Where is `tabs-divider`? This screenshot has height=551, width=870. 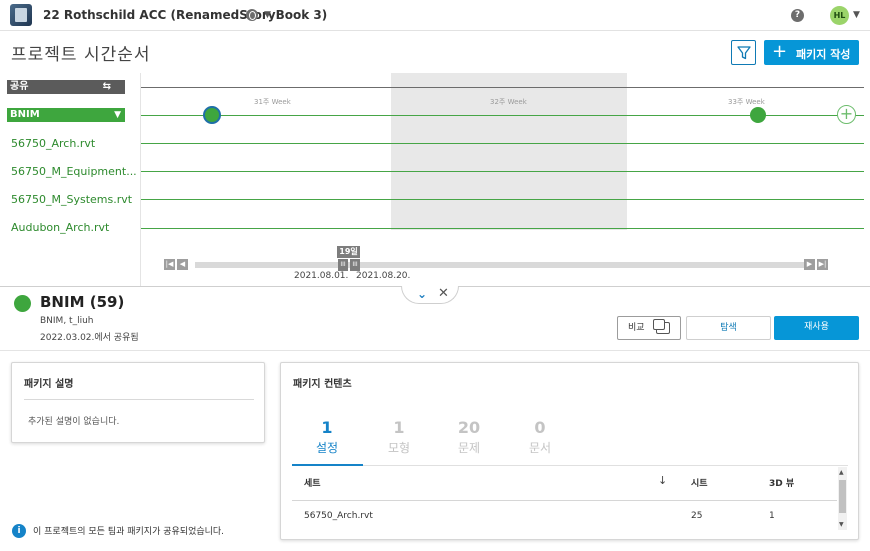
tabs-divider is located at coordinates (570, 465).